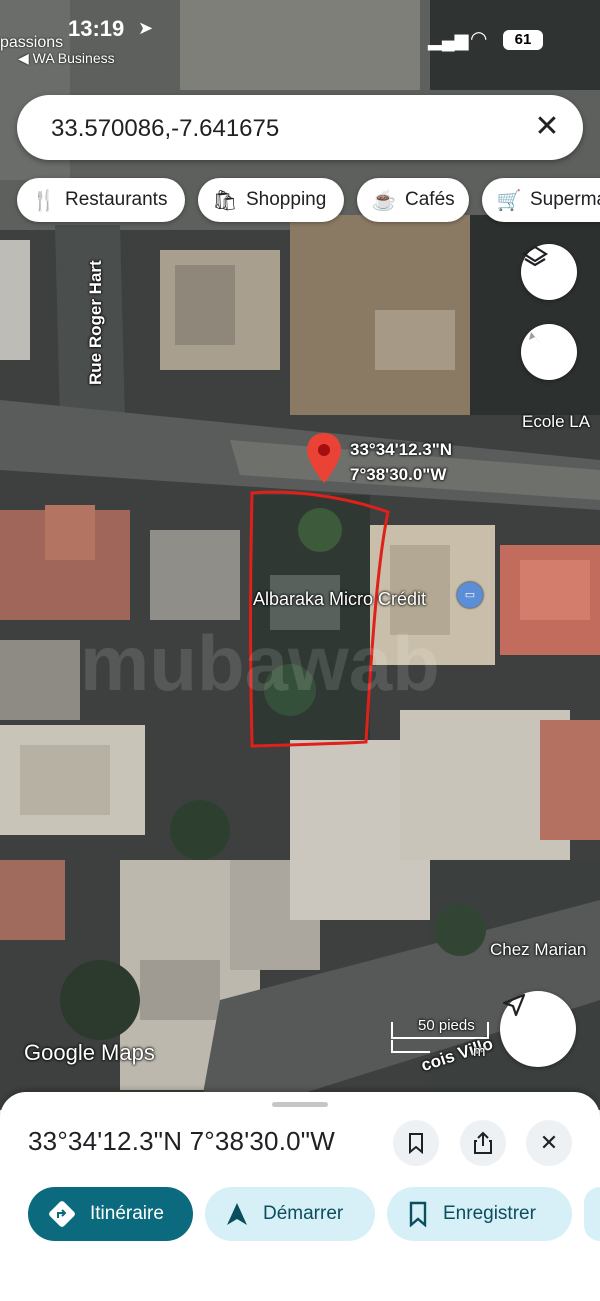  What do you see at coordinates (592, 1214) in the screenshot?
I see `more-actions-button` at bounding box center [592, 1214].